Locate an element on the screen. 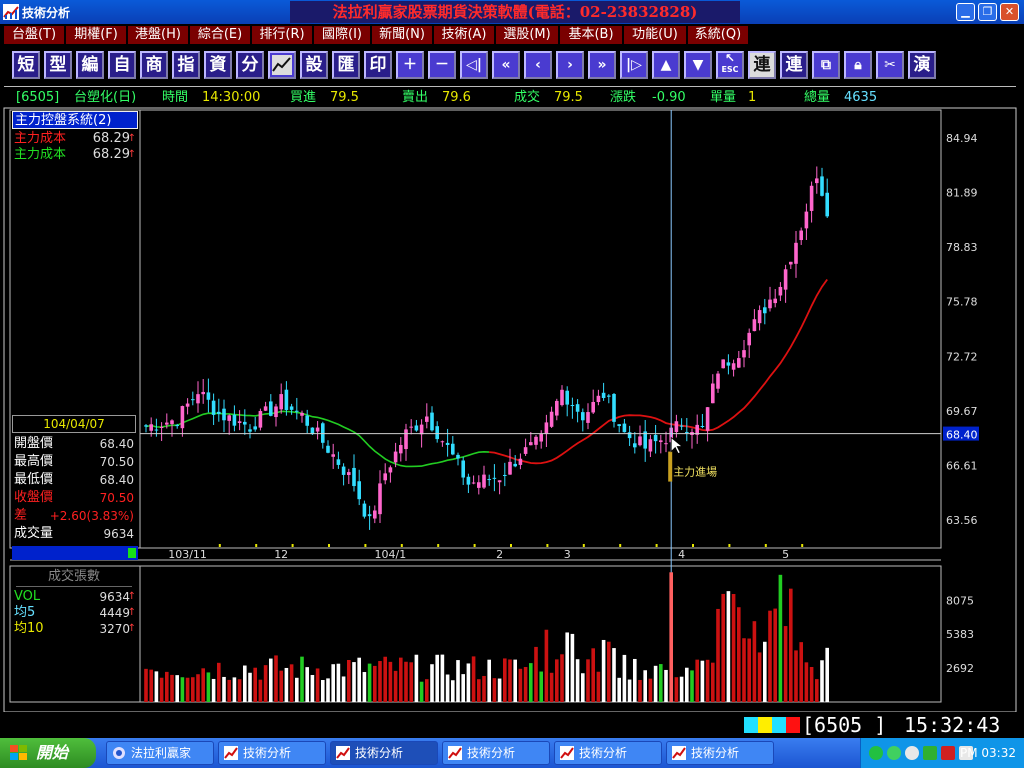 Image resolution: width=1024 pixels, height=768 pixels. volume-legend-row: 均5 4449 ↑ is located at coordinates (76, 613).